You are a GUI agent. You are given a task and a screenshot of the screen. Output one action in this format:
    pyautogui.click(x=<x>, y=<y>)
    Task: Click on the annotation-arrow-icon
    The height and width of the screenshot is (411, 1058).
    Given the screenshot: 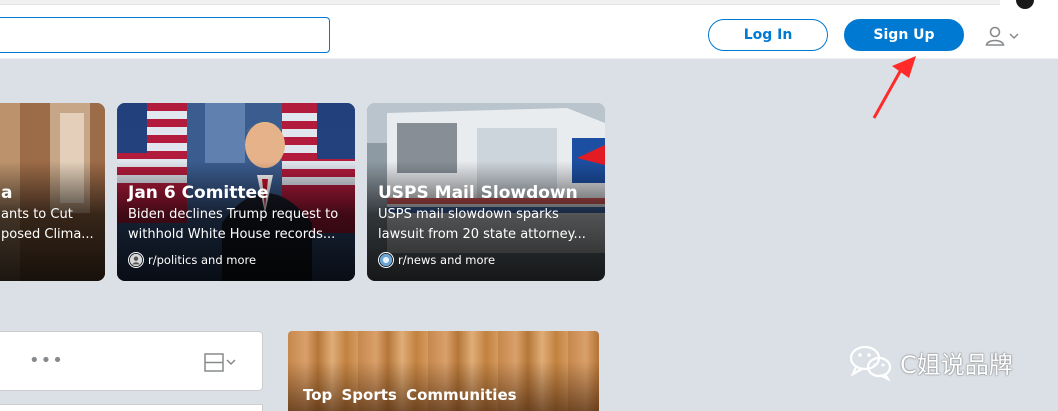 What is the action you would take?
    pyautogui.click(x=894, y=87)
    